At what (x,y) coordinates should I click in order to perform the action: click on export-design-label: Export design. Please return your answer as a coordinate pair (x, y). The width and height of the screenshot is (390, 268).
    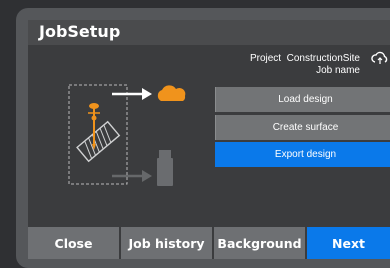
    Looking at the image, I should click on (305, 154).